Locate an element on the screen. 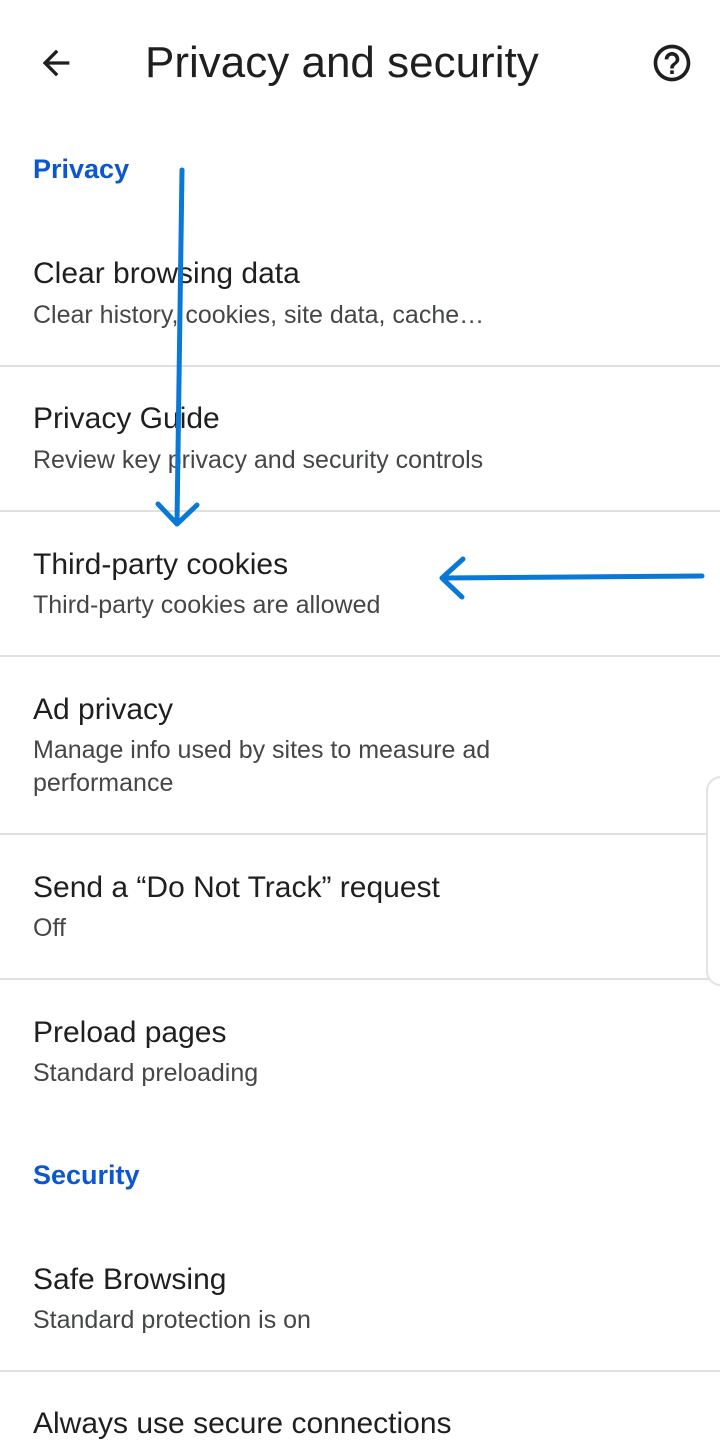  item-summary: Third-party cookies are allowed is located at coordinates (207, 605).